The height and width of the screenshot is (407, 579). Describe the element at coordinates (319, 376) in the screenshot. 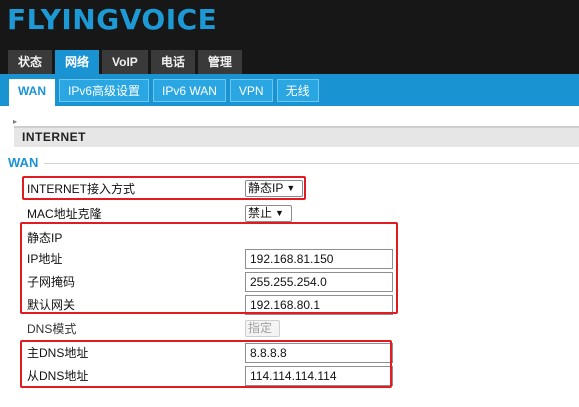

I see `secondary-dns-input: 114.114.114.114` at that location.